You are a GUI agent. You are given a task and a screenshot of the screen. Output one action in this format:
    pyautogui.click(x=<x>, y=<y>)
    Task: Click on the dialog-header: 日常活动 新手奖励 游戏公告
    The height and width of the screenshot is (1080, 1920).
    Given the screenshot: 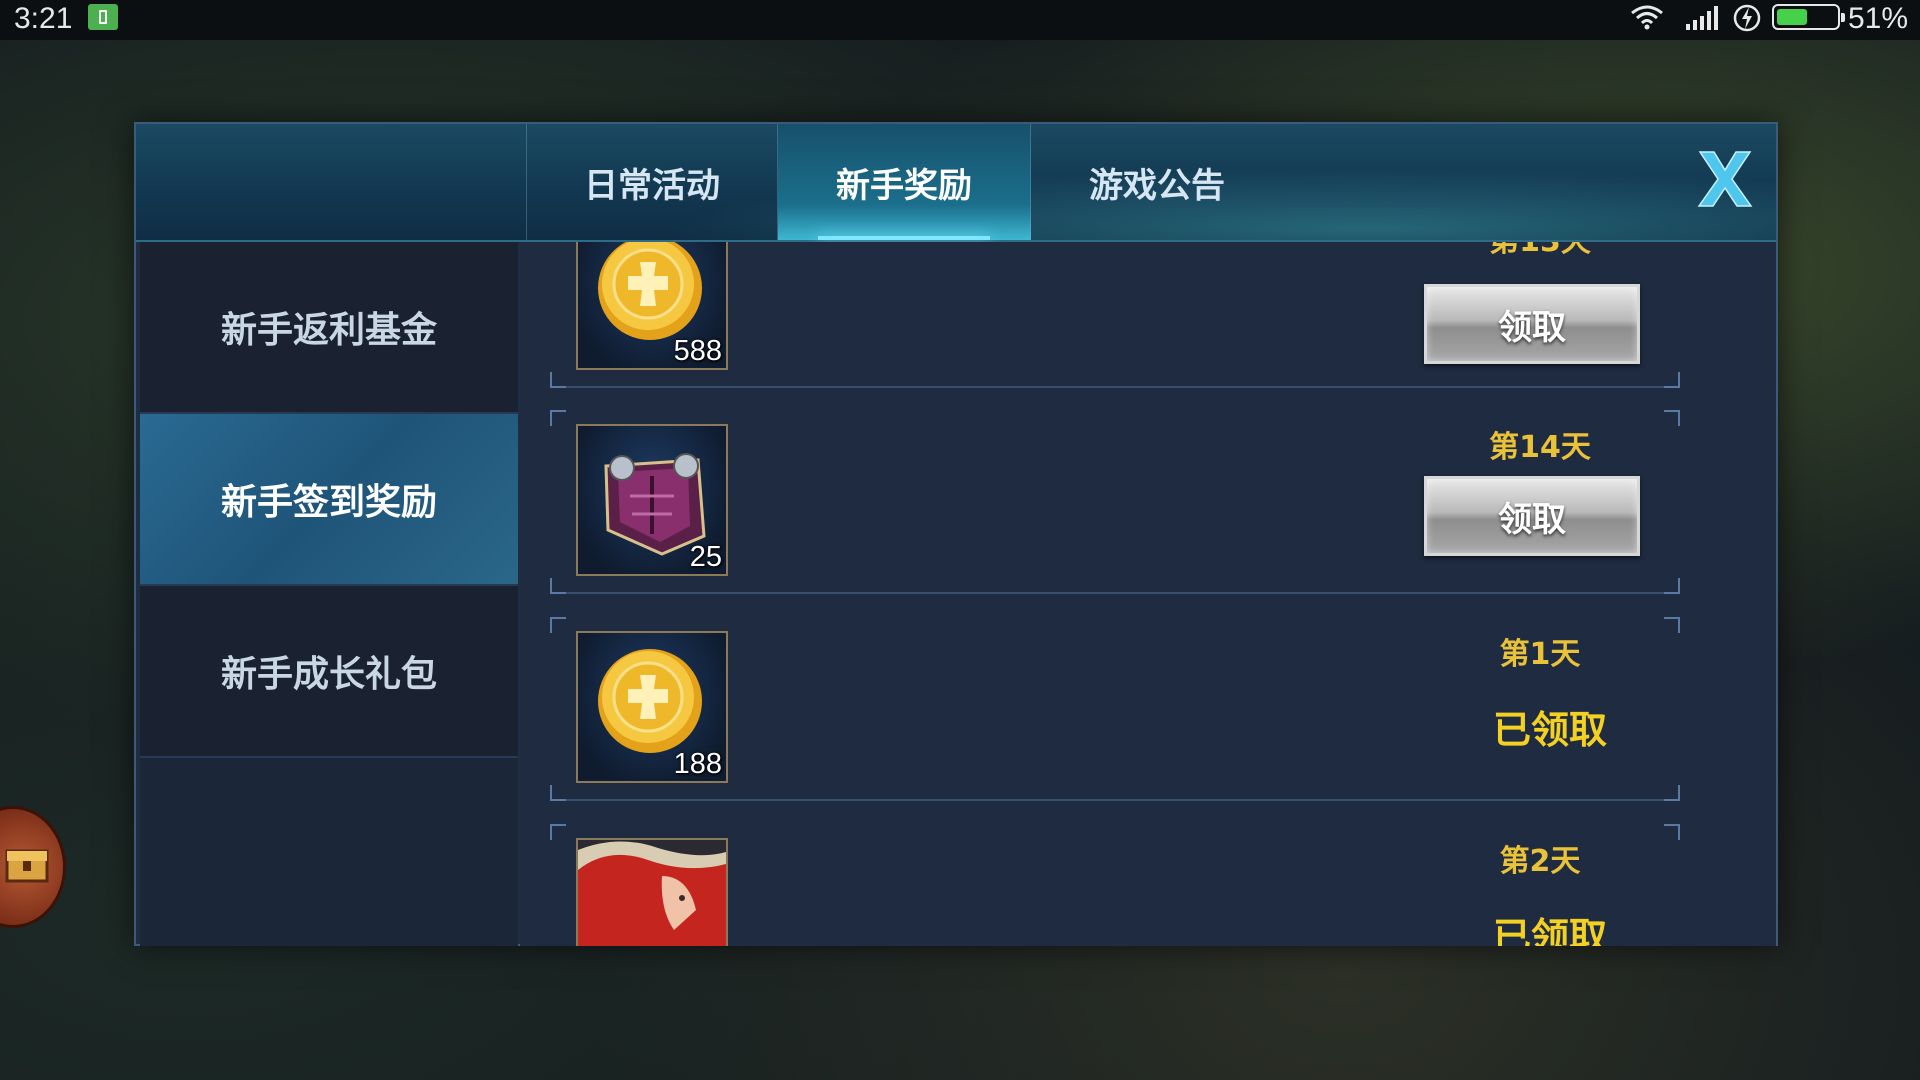 What is the action you would take?
    pyautogui.click(x=956, y=183)
    